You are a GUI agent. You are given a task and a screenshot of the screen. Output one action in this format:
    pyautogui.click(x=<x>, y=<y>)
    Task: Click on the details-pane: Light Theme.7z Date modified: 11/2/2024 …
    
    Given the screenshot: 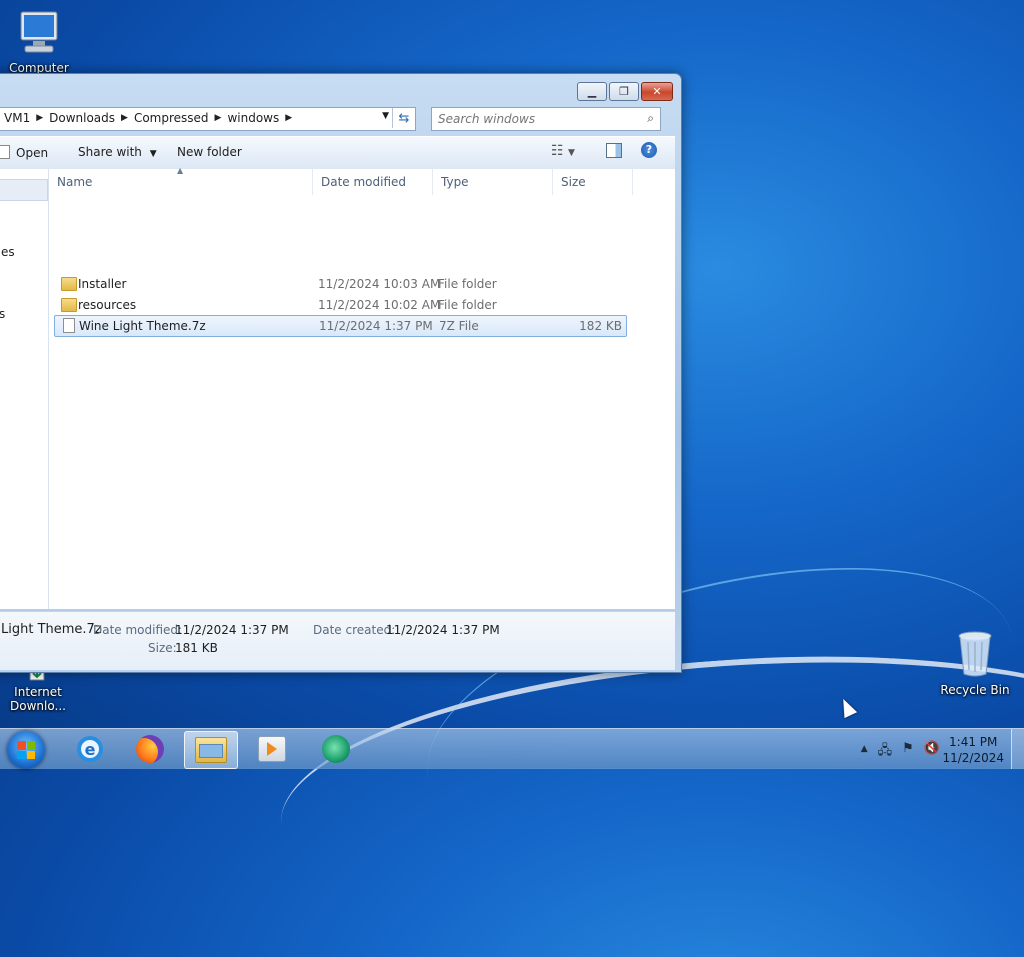 What is the action you would take?
    pyautogui.click(x=337, y=640)
    